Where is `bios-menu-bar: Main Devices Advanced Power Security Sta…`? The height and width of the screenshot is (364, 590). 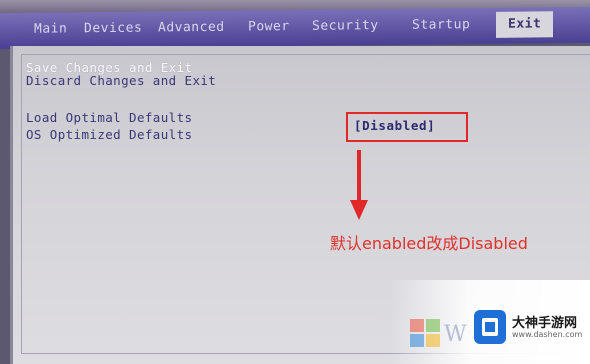 bios-menu-bar: Main Devices Advanced Power Security Sta… is located at coordinates (295, 28).